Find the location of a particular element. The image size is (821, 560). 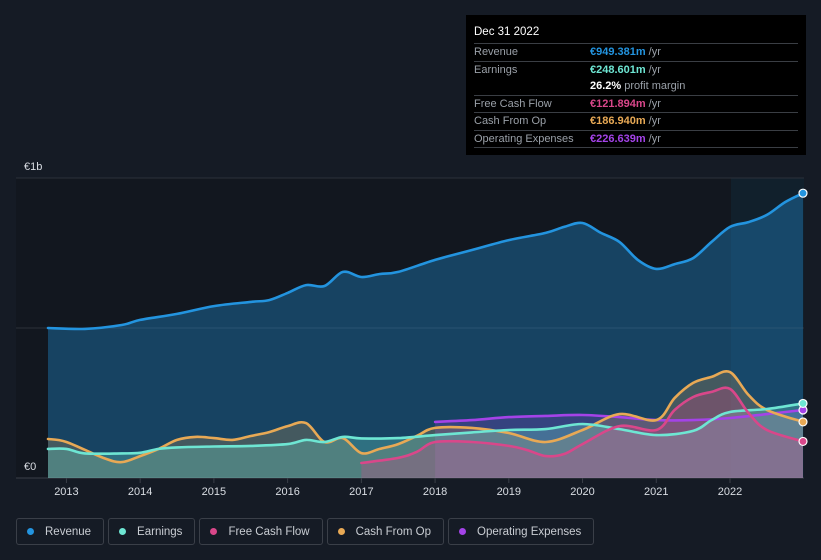

y-tick-label-top: €1b is located at coordinates (33, 167).